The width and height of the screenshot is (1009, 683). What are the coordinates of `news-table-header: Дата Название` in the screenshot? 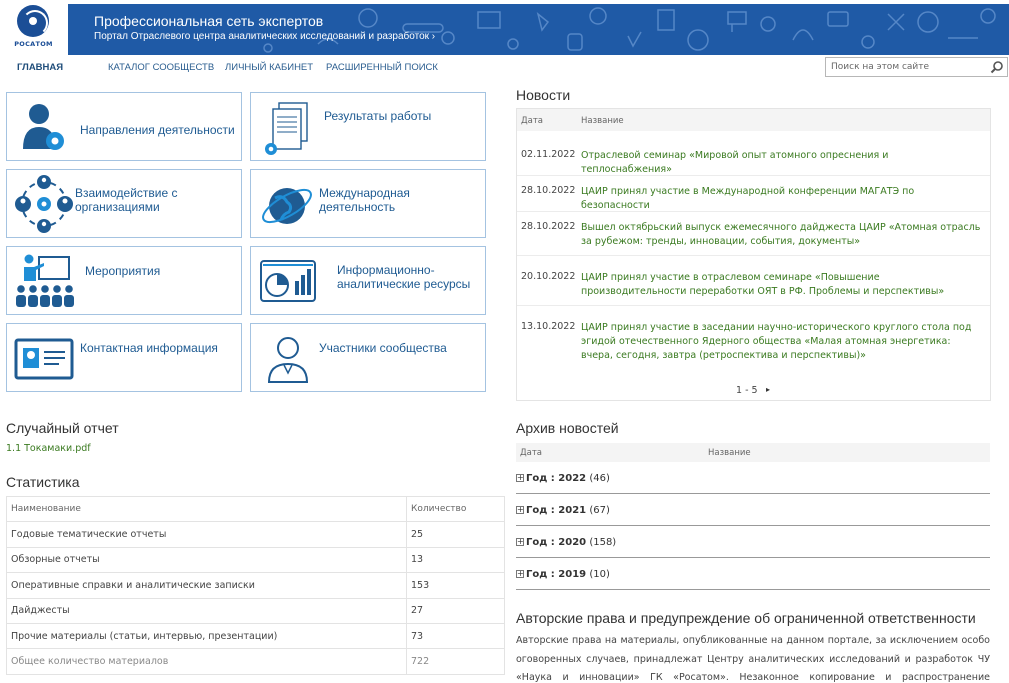 It's located at (753, 120).